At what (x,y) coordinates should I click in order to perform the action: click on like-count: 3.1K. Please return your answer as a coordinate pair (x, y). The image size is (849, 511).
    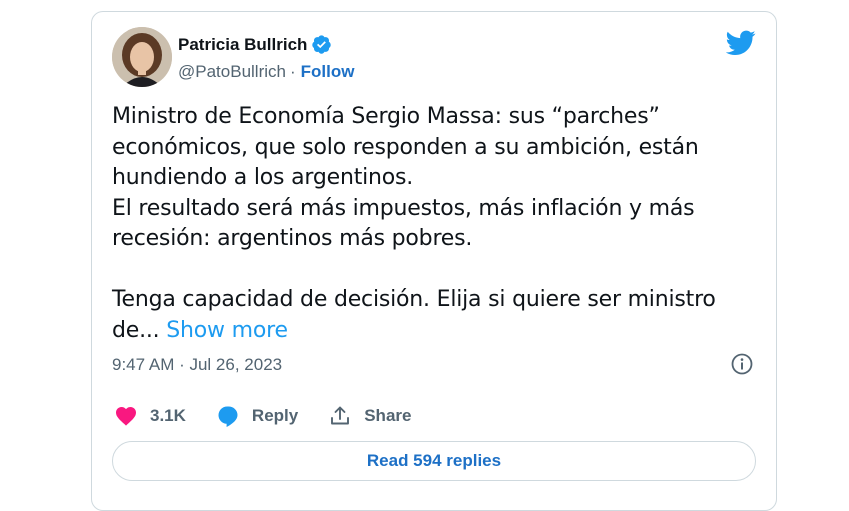
    Looking at the image, I should click on (168, 415).